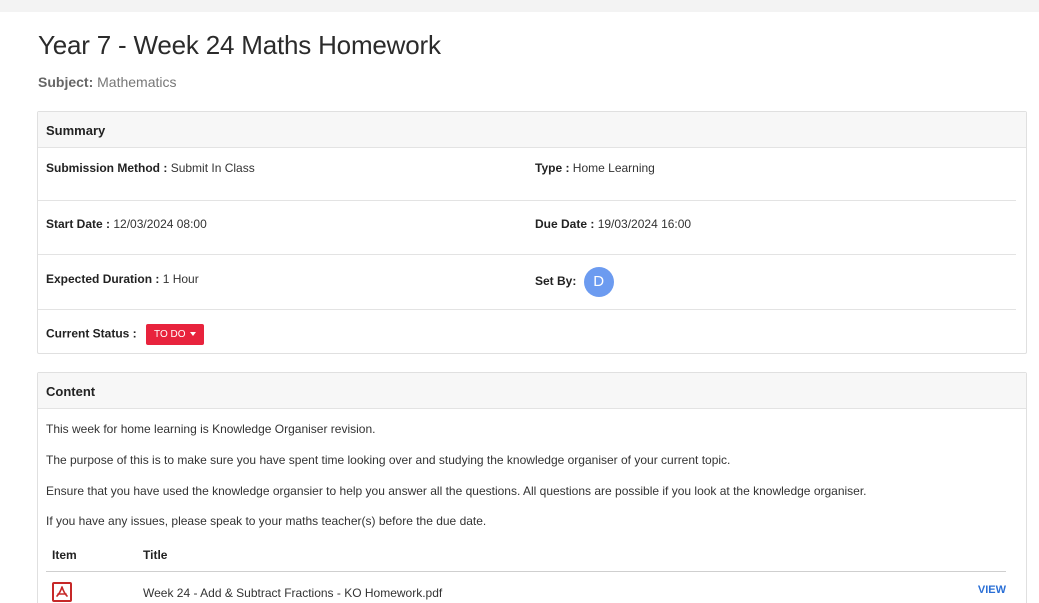  I want to click on type-label: Type :, so click(552, 168).